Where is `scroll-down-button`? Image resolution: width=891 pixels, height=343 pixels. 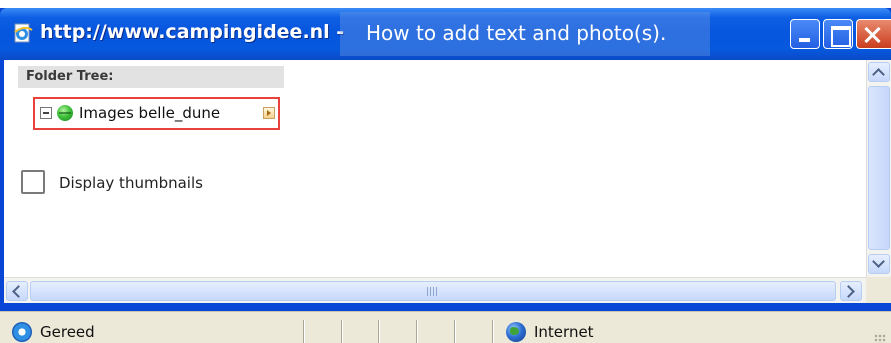
scroll-down-button is located at coordinates (879, 264).